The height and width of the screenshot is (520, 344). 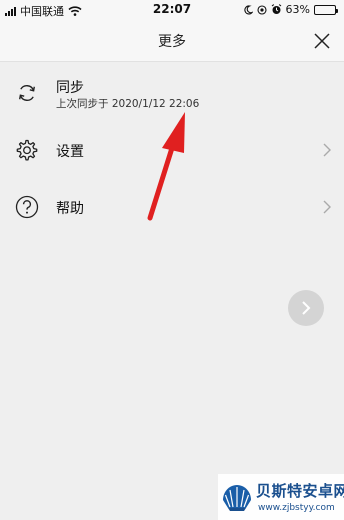 What do you see at coordinates (248, 9) in the screenshot?
I see `moon-icon` at bounding box center [248, 9].